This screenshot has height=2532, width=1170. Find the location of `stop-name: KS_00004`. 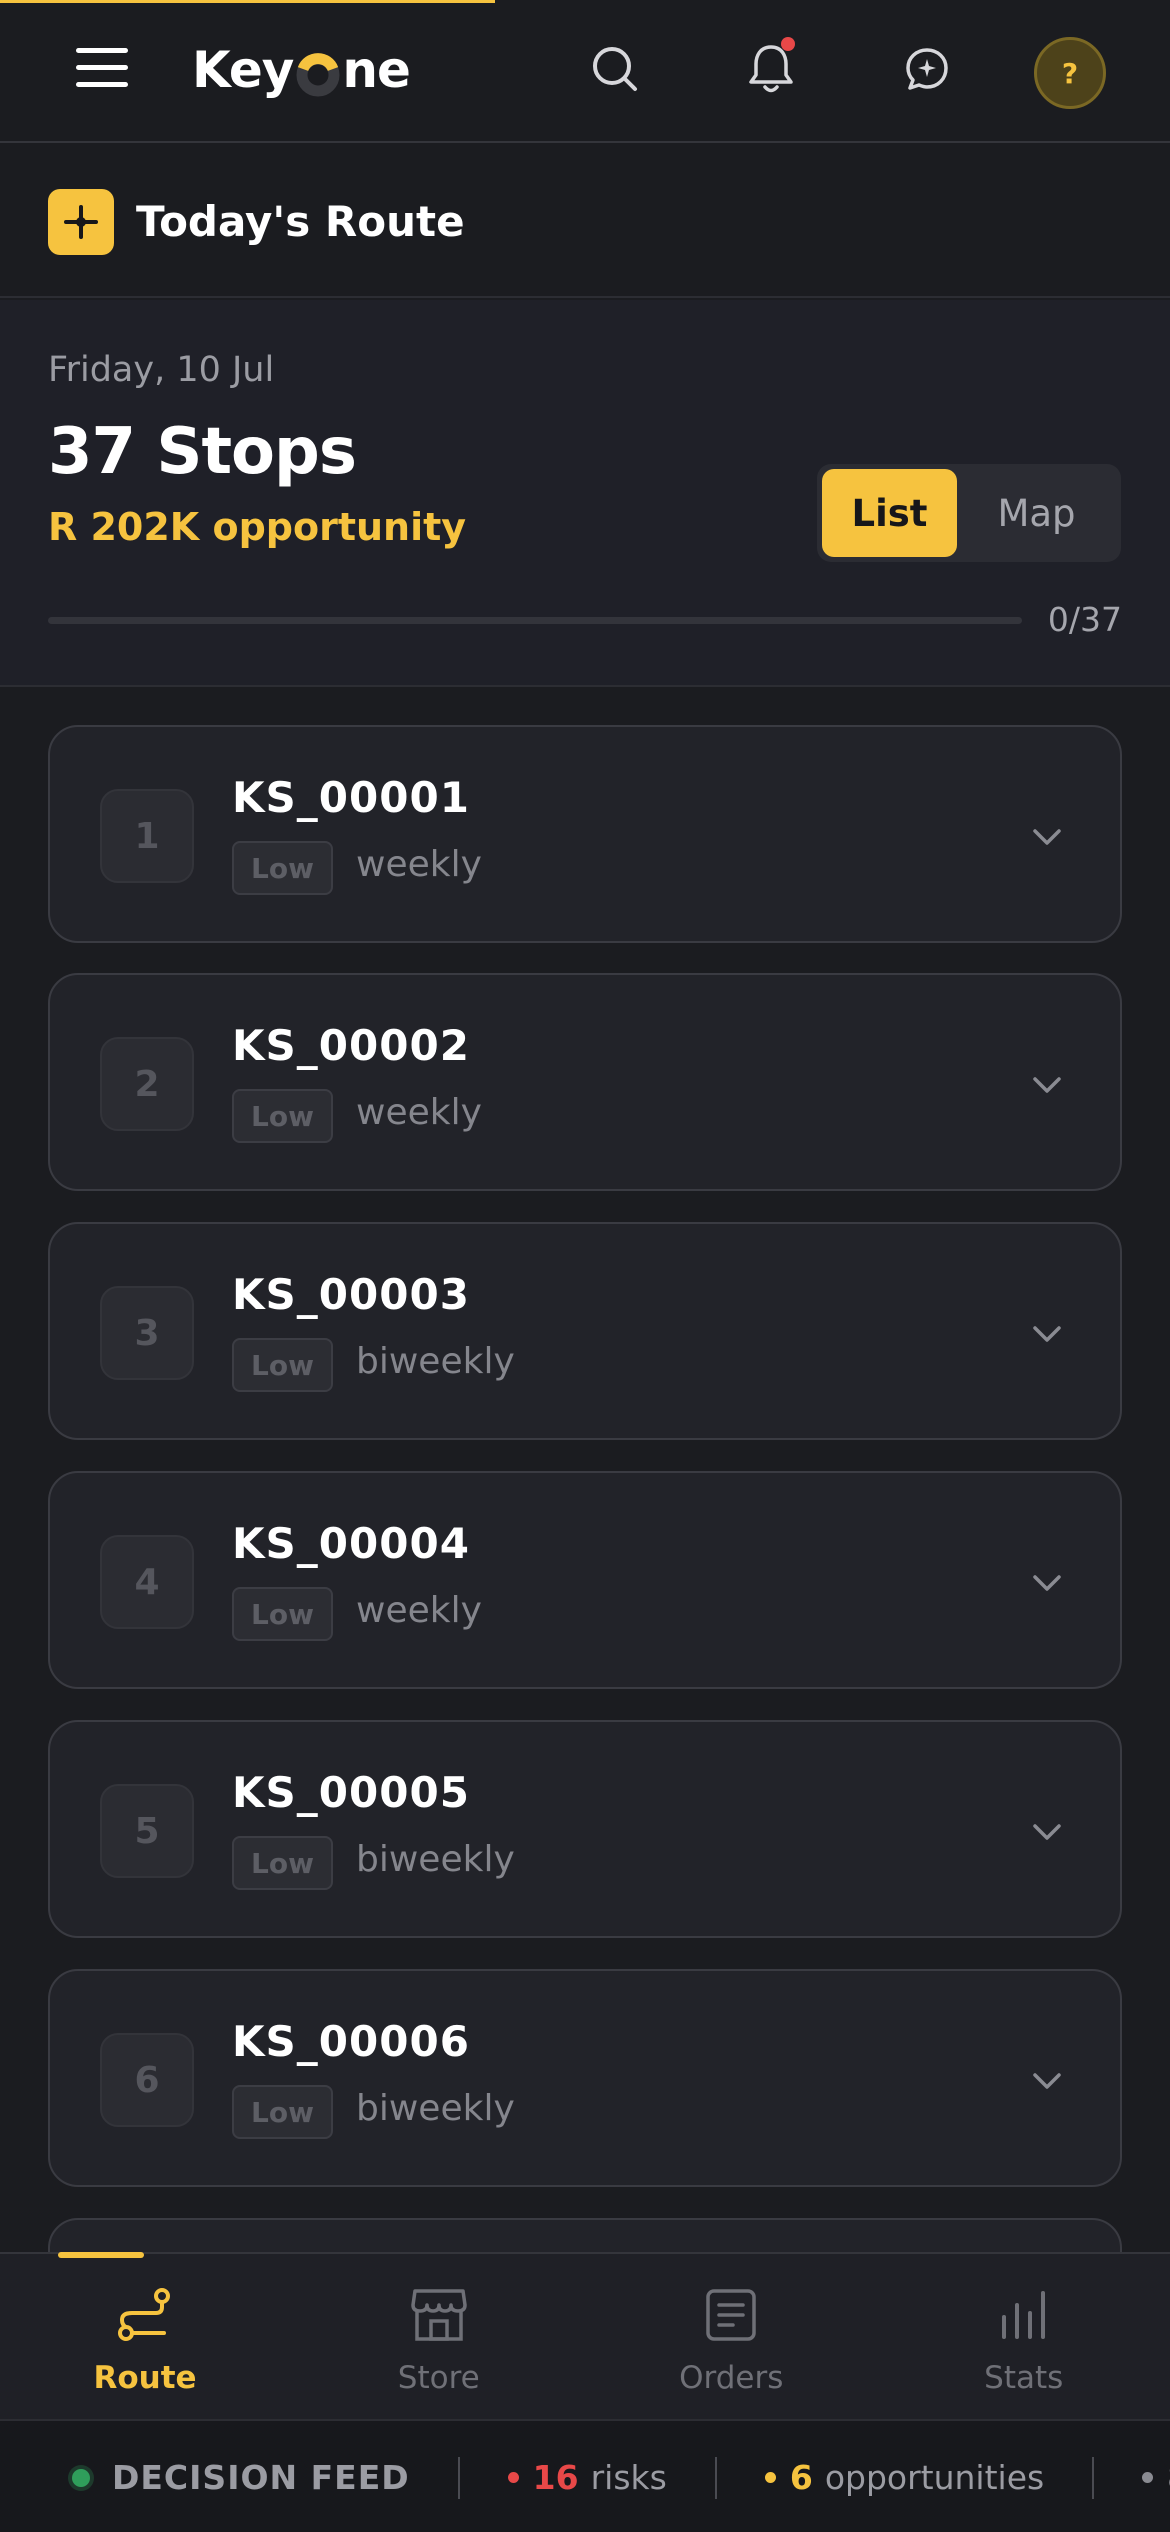

stop-name: KS_00004 is located at coordinates (351, 1543).